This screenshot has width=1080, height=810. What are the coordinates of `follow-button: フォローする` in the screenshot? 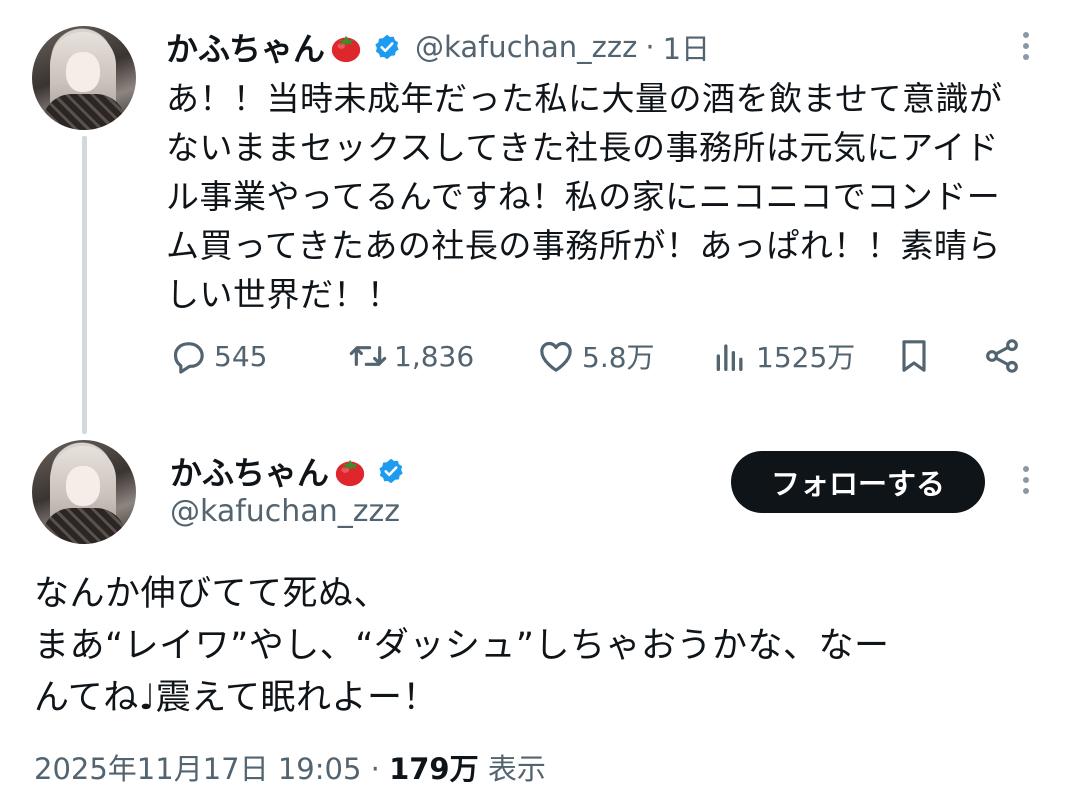 It's located at (858, 482).